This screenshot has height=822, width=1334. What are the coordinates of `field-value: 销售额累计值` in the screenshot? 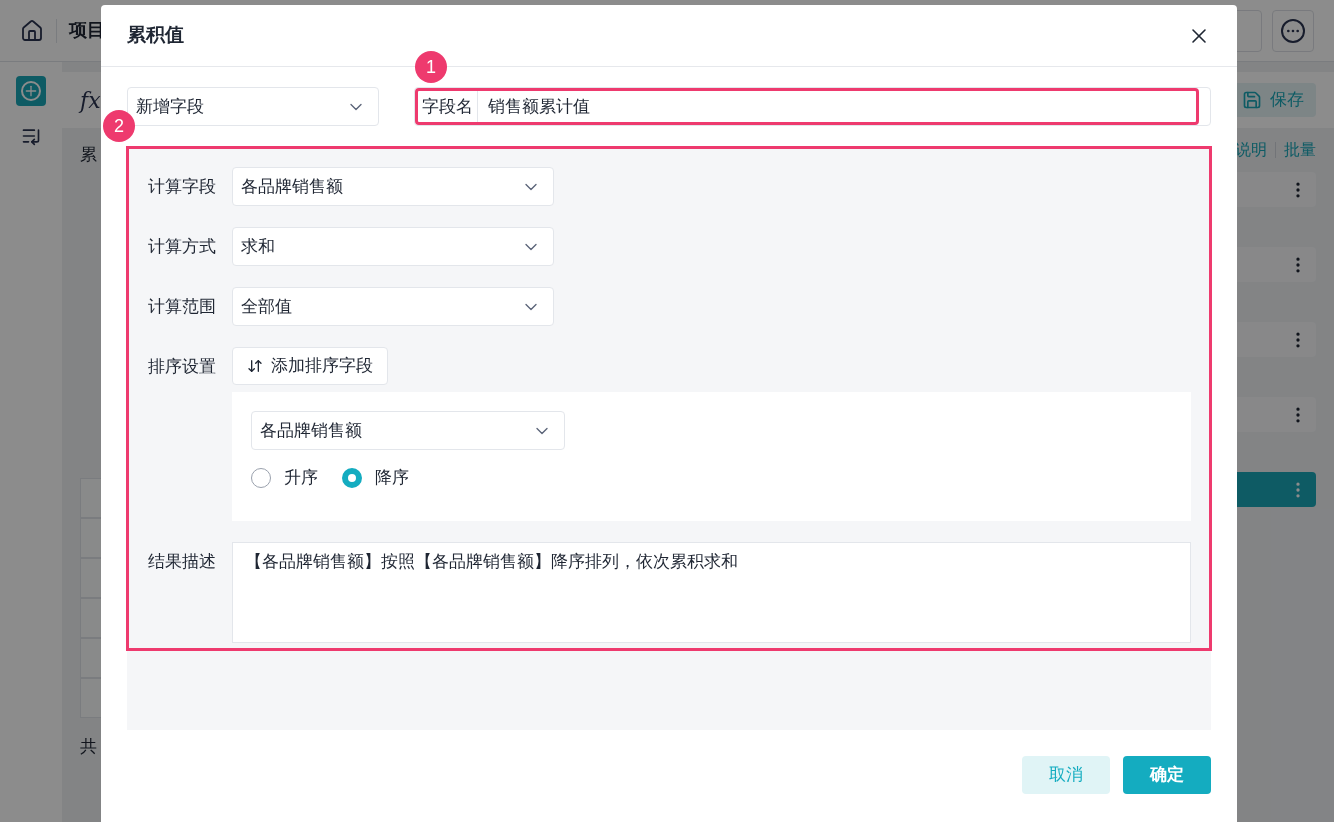 It's located at (539, 106).